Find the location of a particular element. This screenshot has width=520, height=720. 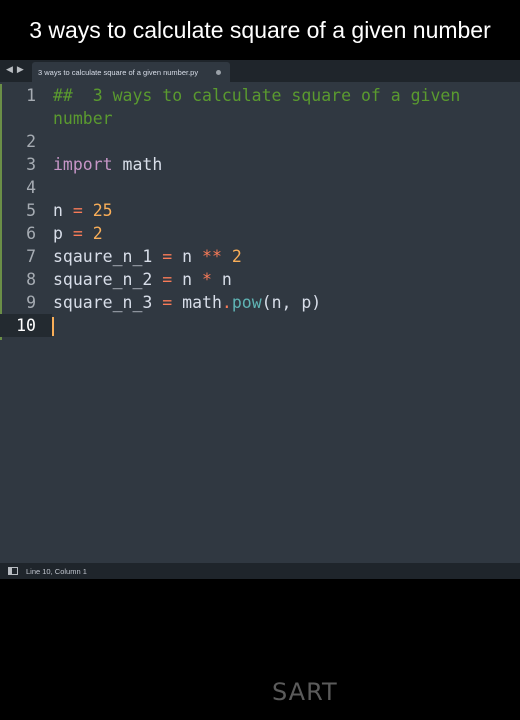

code-line: 6p = 2 is located at coordinates (260, 233).